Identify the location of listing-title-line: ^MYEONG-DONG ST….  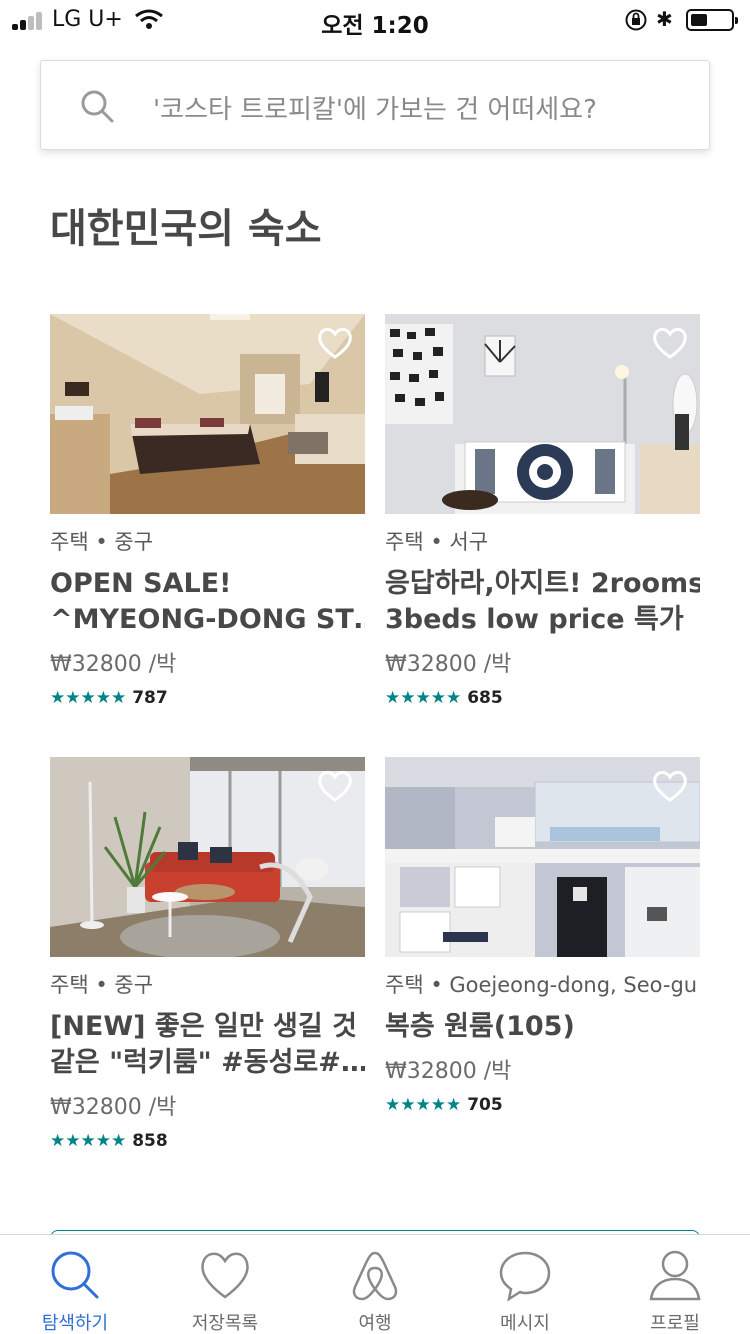
(207, 619).